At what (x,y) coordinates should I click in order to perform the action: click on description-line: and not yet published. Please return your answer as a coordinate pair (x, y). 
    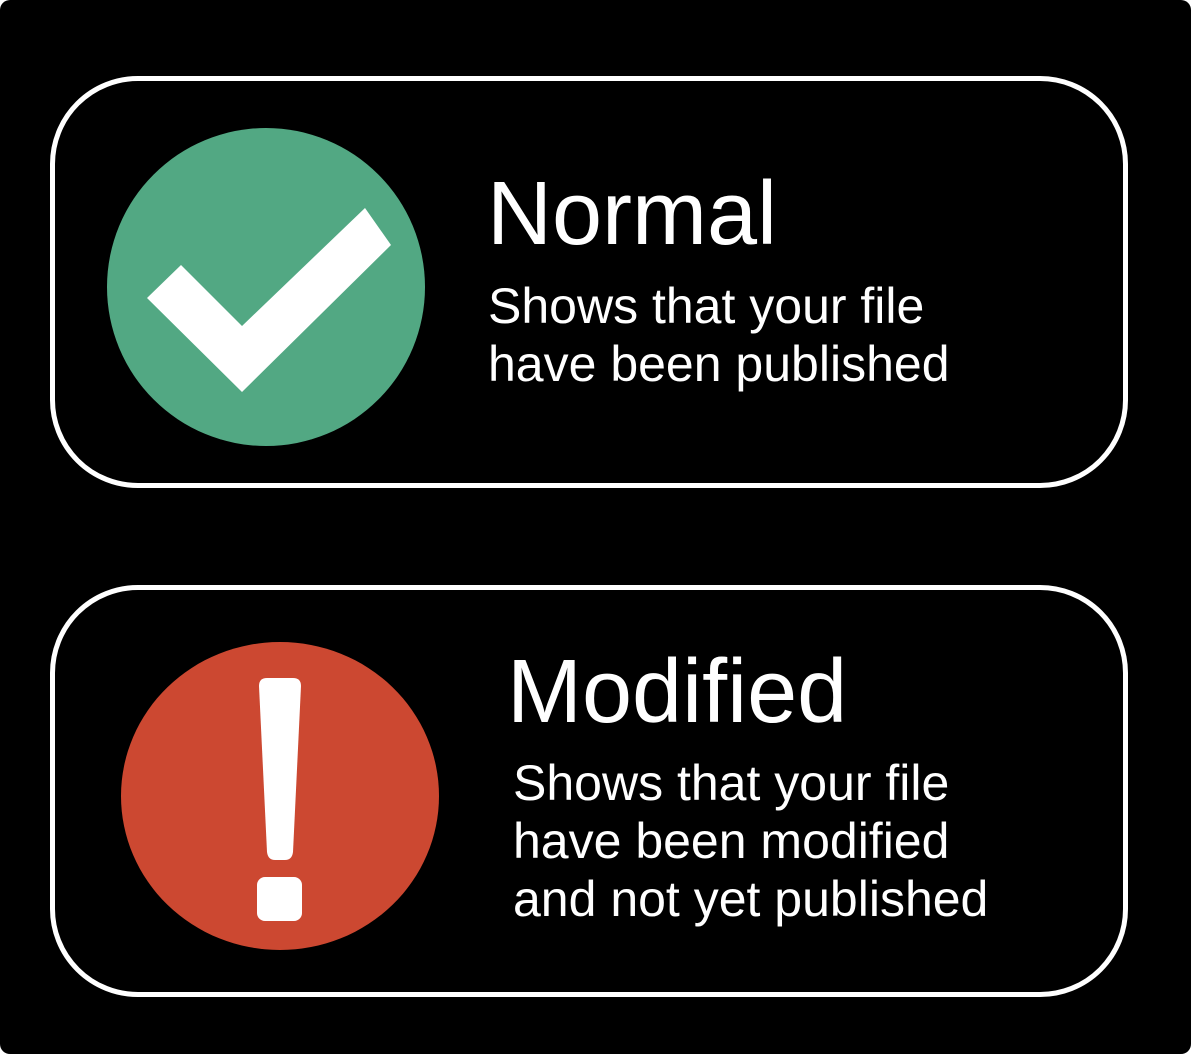
    Looking at the image, I should click on (751, 899).